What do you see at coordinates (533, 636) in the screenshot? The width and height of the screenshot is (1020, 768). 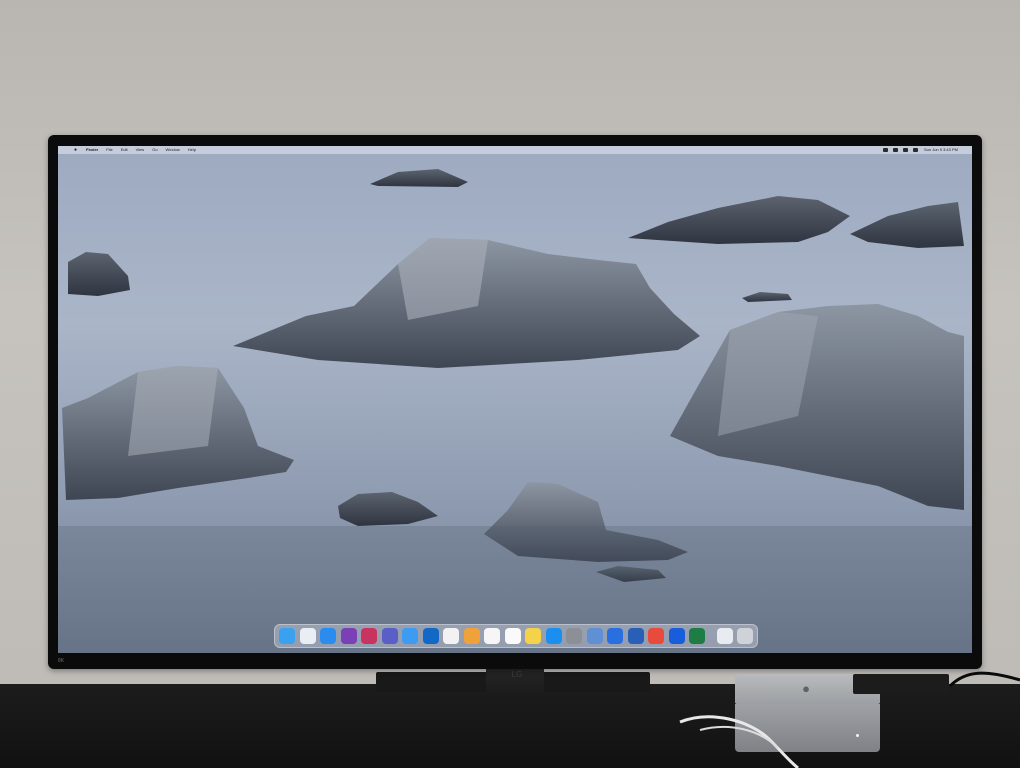 I see `notes-icon` at bounding box center [533, 636].